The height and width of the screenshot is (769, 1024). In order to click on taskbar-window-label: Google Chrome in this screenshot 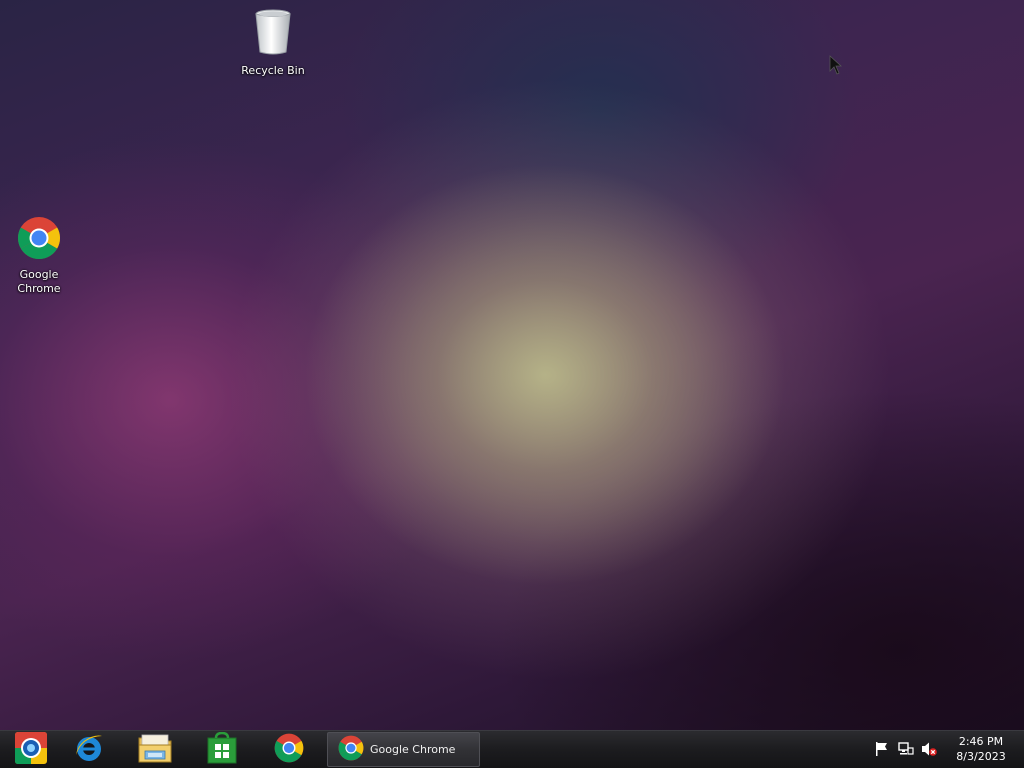, I will do `click(413, 749)`.